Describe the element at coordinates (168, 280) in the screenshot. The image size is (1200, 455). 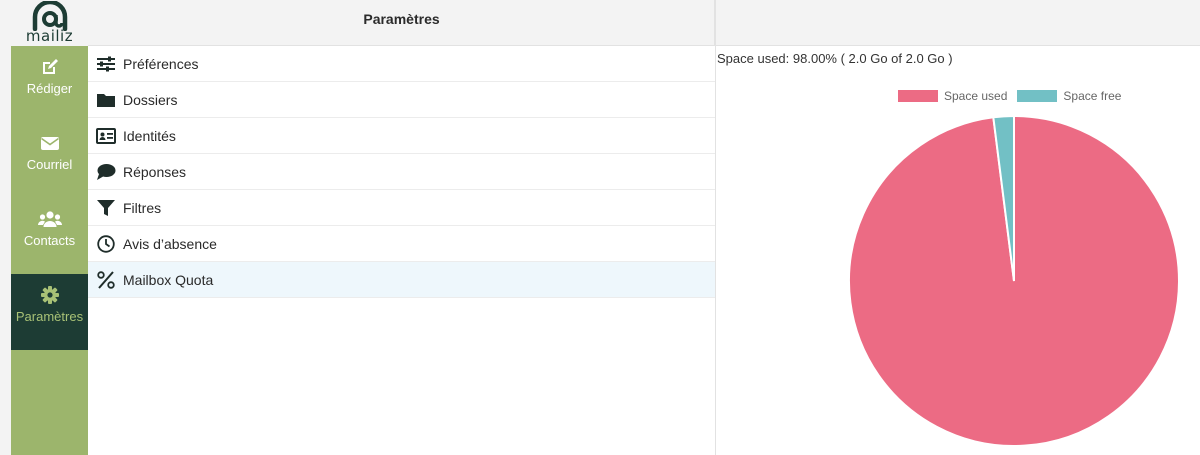
I see `settings-item-label: Mailbox Quota` at that location.